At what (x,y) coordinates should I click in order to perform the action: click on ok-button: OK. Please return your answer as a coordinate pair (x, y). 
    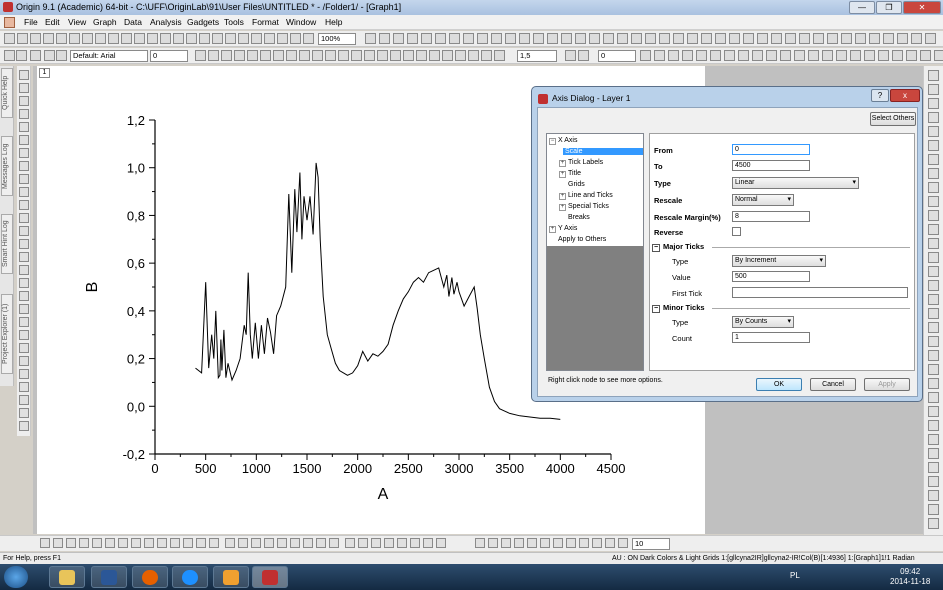
    Looking at the image, I should click on (779, 384).